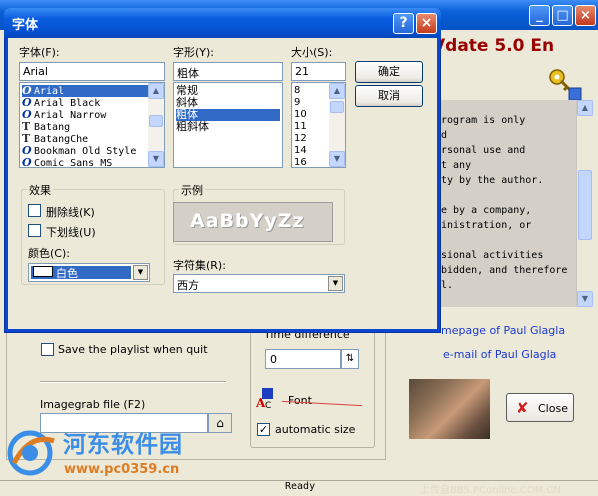  I want to click on font-list-item: O Arial Black, so click(85, 103).